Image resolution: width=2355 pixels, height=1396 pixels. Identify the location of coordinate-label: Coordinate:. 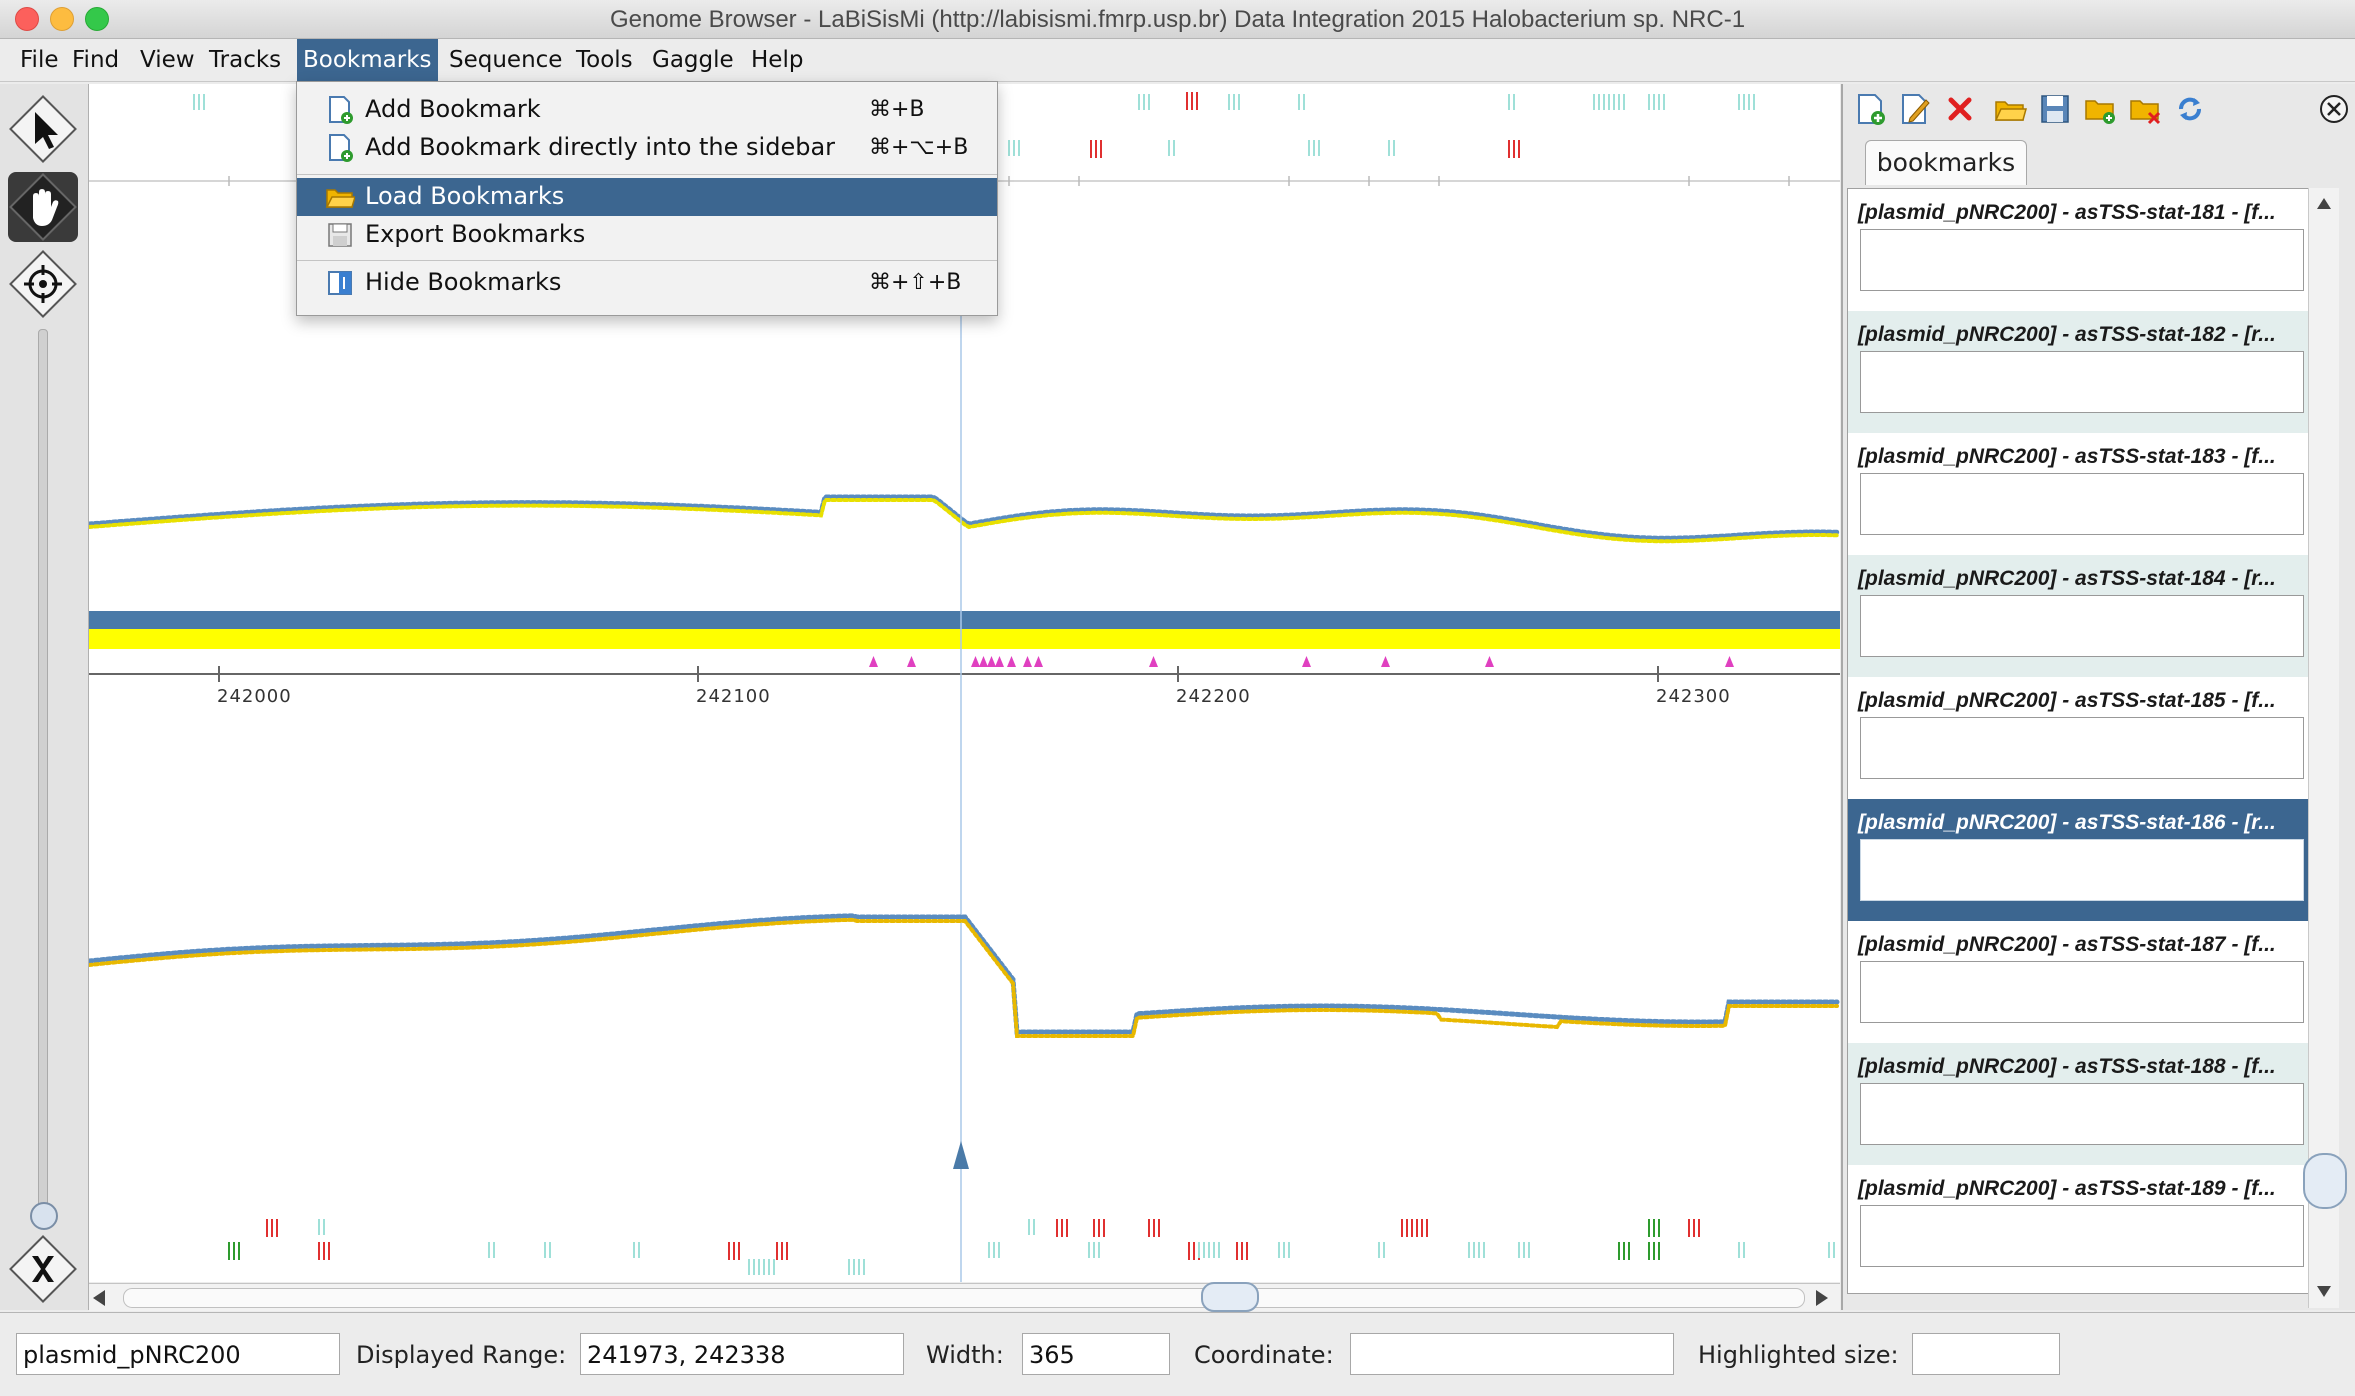
(1264, 1355).